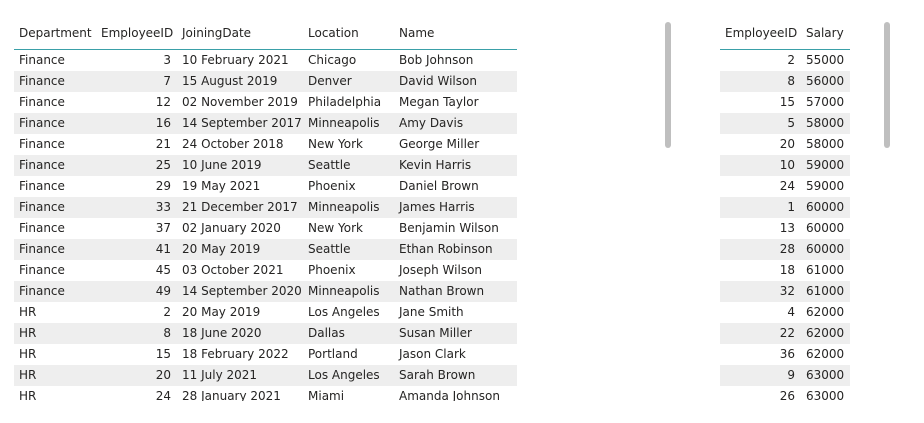 The width and height of the screenshot is (924, 423). Describe the element at coordinates (240, 207) in the screenshot. I see `cell-joiningdate: 21 December 2017` at that location.